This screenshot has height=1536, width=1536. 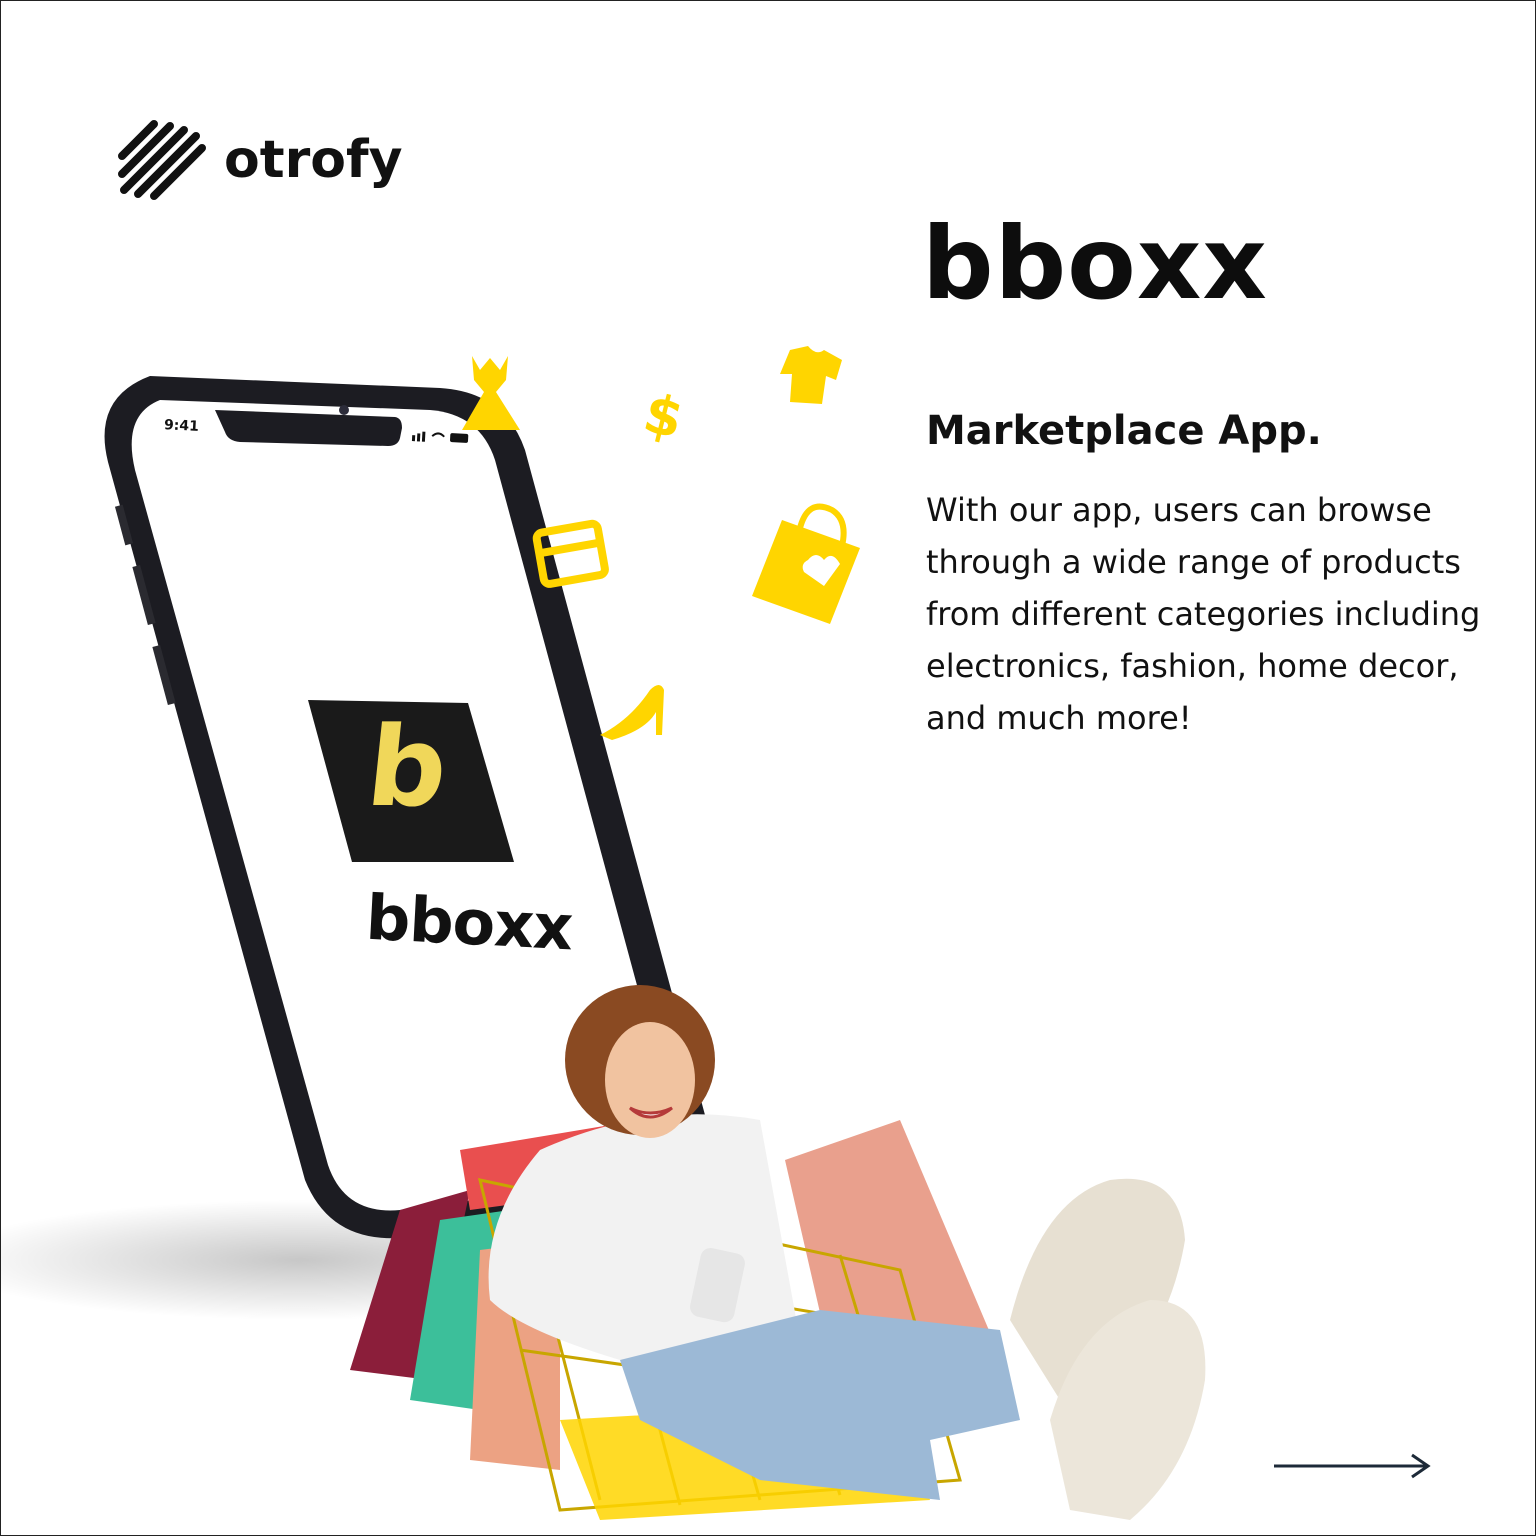 What do you see at coordinates (811, 375) in the screenshot?
I see `tshirt-icon` at bounding box center [811, 375].